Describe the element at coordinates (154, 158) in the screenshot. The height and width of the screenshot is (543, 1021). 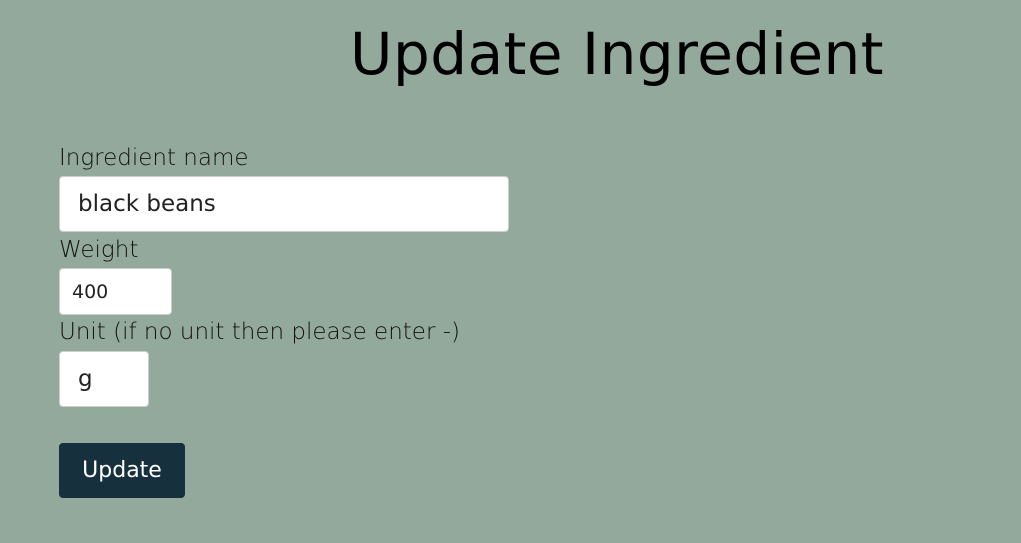
I see `ingredient-name-label: Ingredient name` at that location.